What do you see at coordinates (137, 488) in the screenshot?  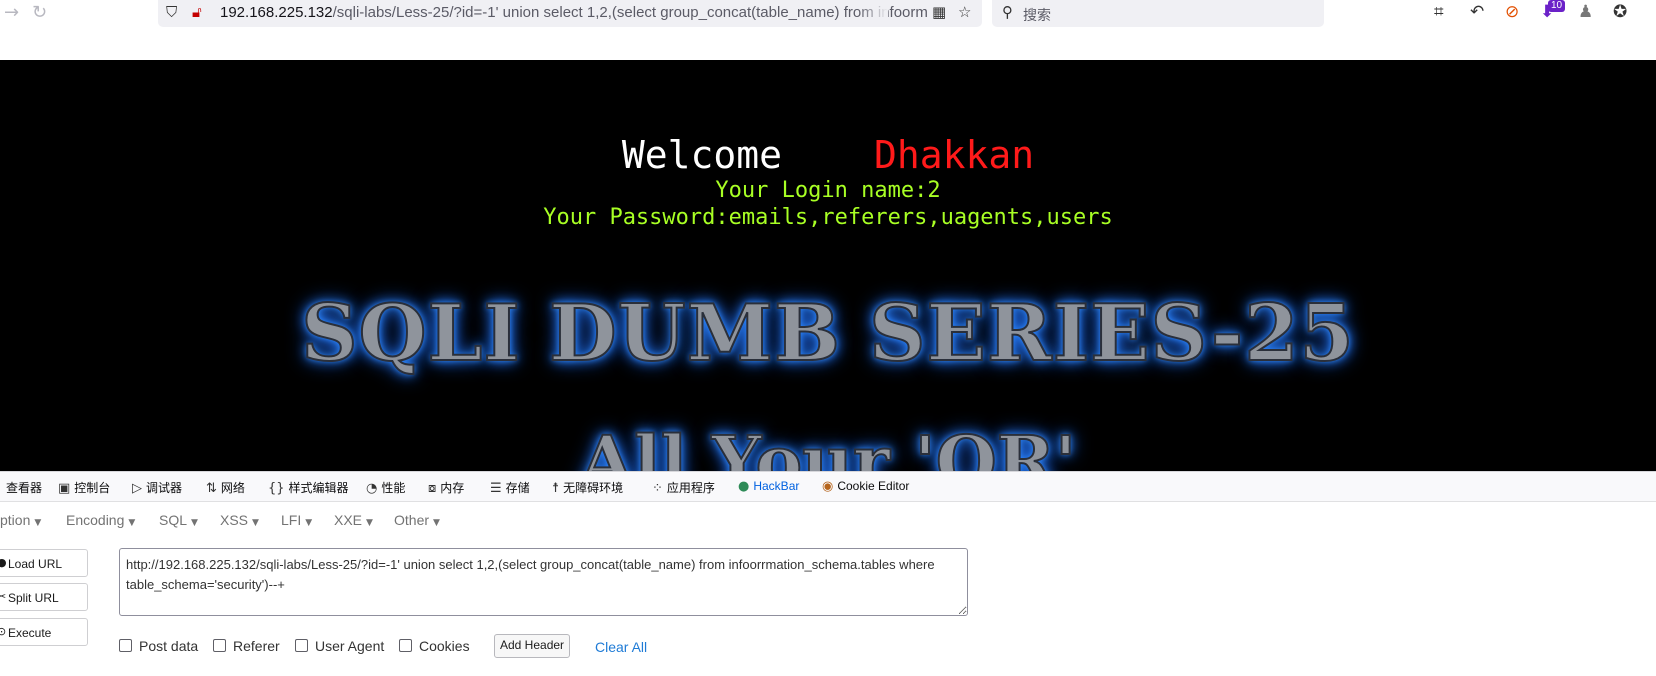 I see `debugger-icon: ▷` at bounding box center [137, 488].